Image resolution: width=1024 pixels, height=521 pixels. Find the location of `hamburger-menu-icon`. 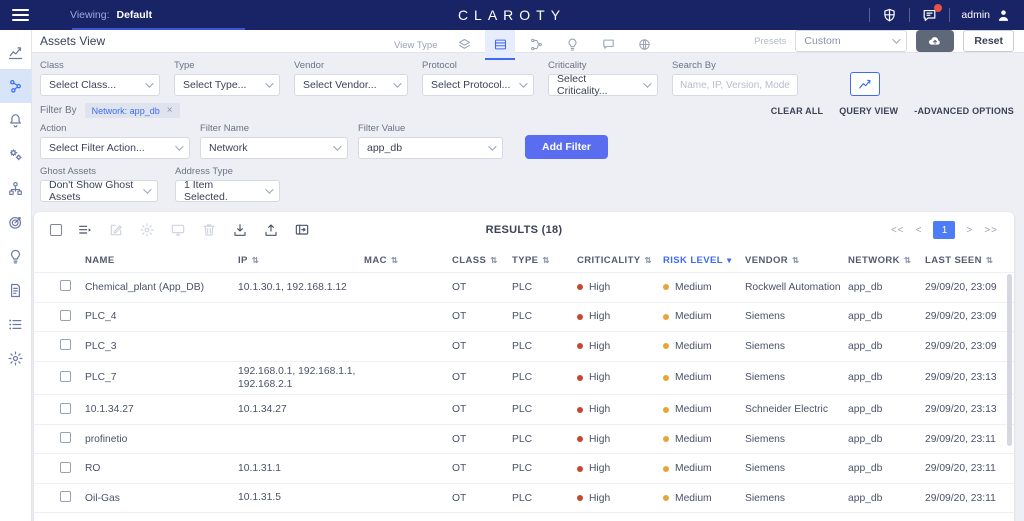

hamburger-menu-icon is located at coordinates (20, 15).